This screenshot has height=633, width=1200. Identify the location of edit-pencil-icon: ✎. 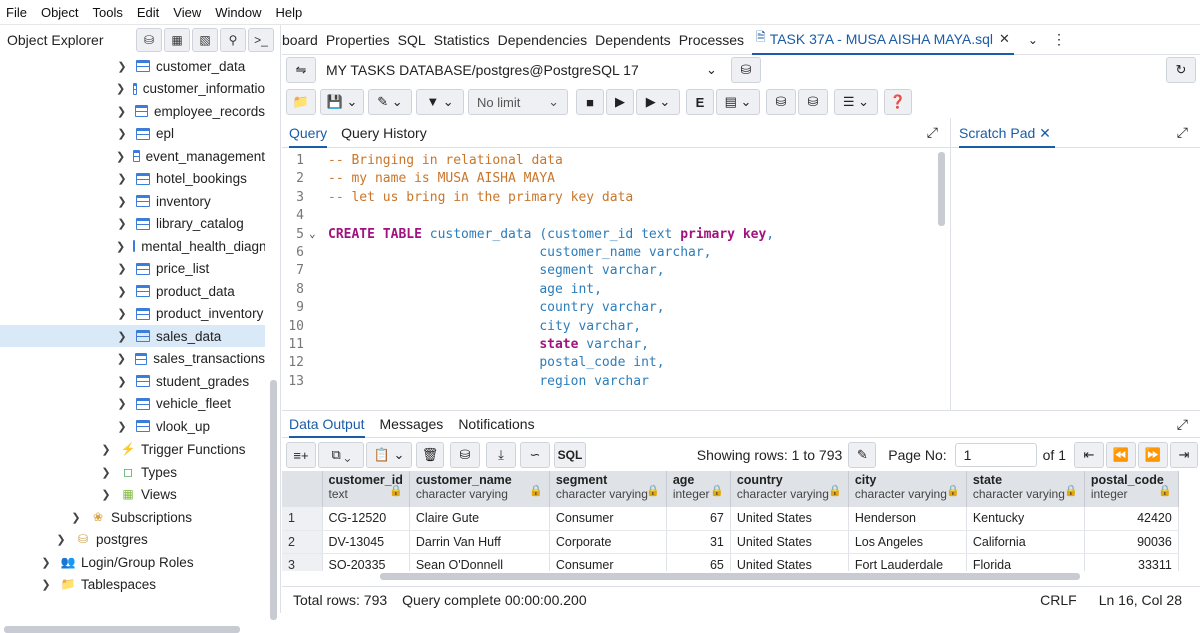
(862, 455).